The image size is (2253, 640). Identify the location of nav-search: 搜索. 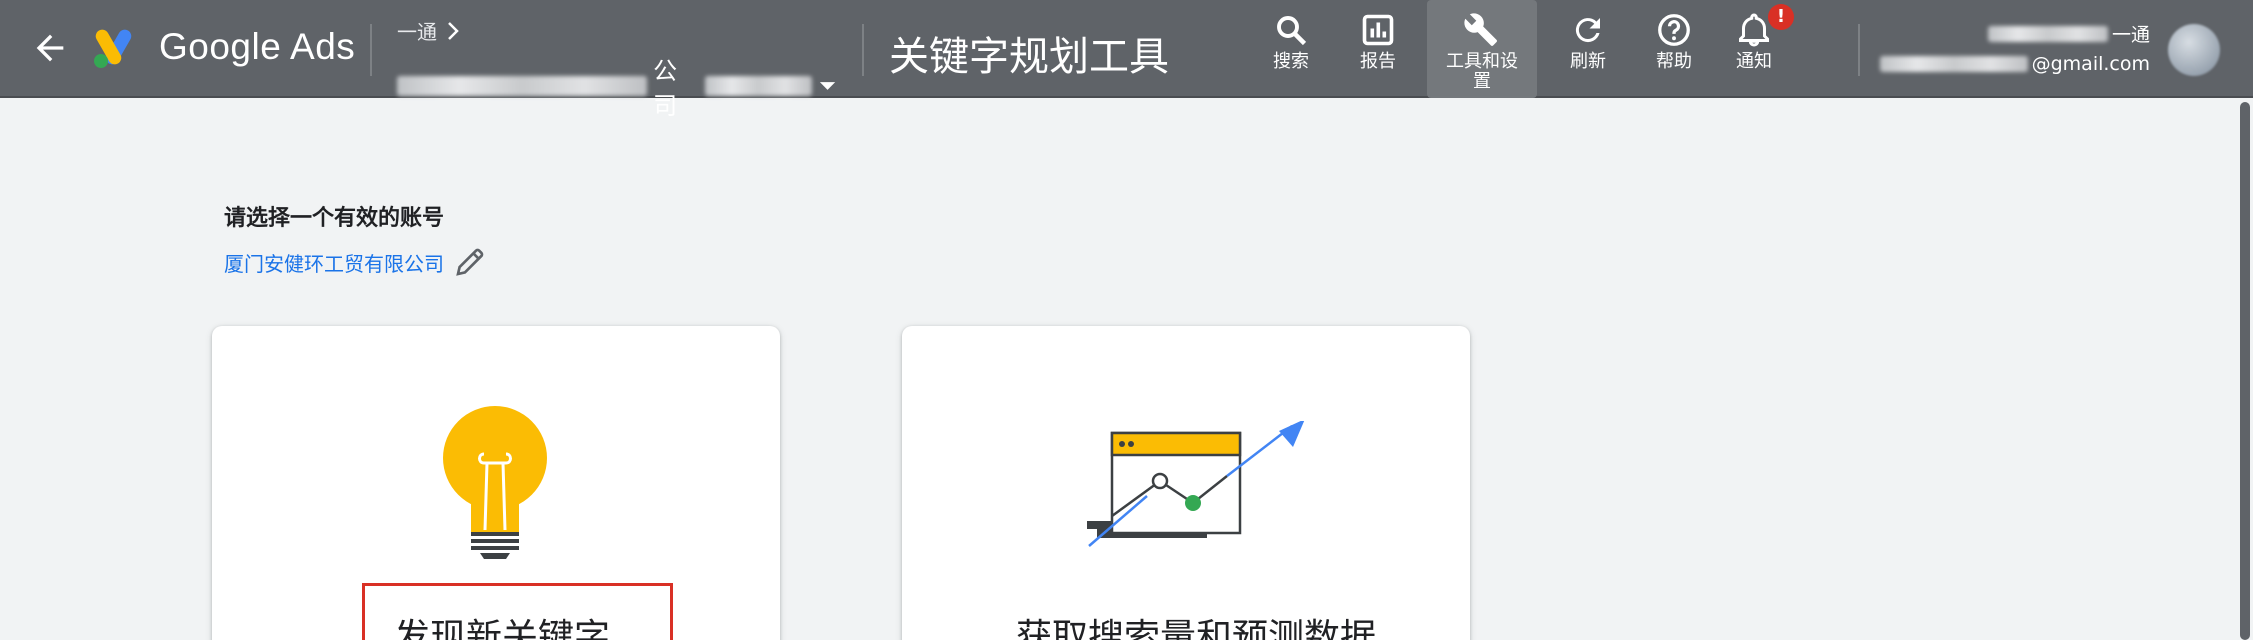
(1291, 49).